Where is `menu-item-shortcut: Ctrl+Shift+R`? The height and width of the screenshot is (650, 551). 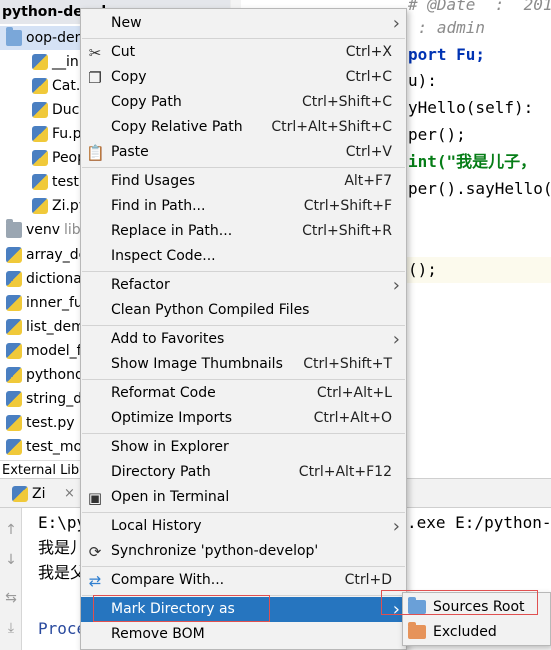
menu-item-shortcut: Ctrl+Shift+R is located at coordinates (347, 231).